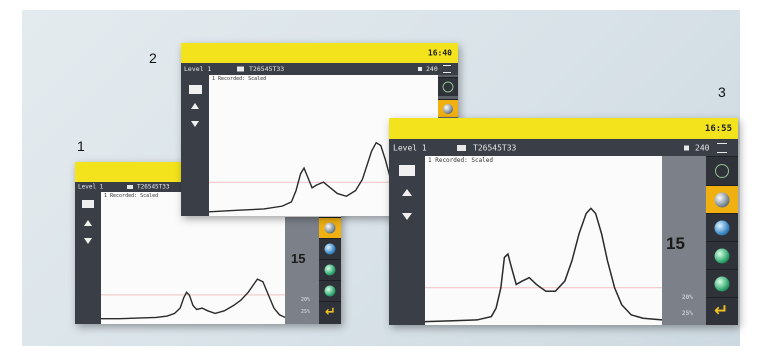 This screenshot has height=356, width=763. I want to click on header-bar: 16:55, so click(563, 128).